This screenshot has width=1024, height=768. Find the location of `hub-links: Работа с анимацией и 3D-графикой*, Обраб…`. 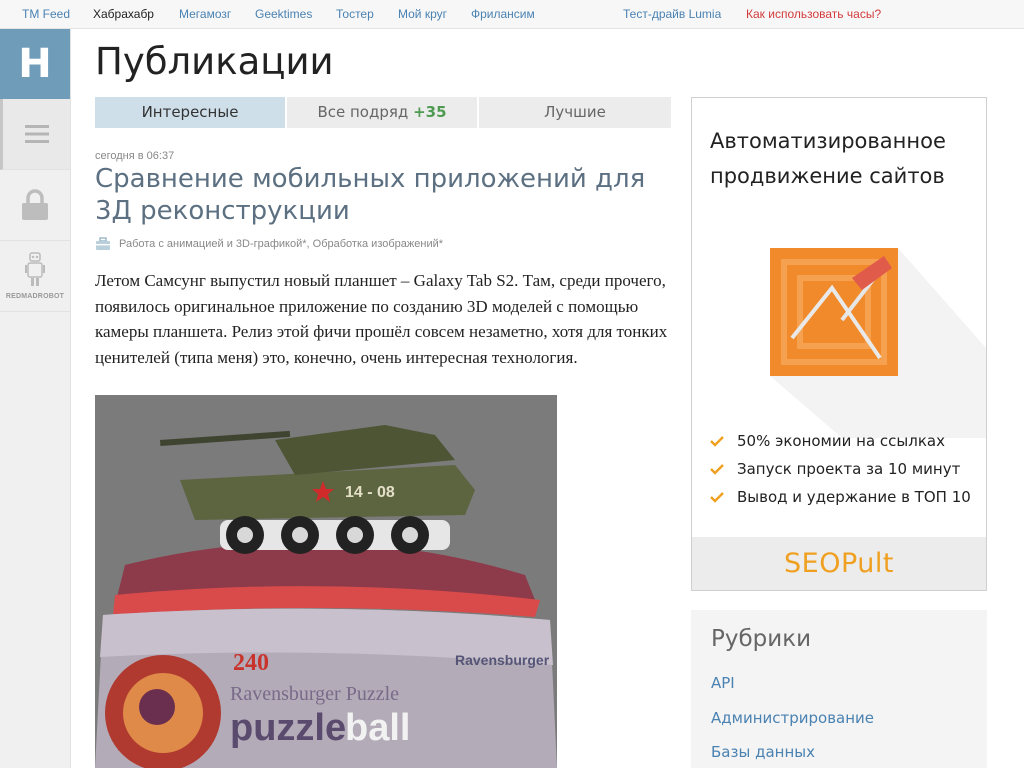

hub-links: Работа с анимацией и 3D-графикой*, Обраб… is located at coordinates (281, 244).